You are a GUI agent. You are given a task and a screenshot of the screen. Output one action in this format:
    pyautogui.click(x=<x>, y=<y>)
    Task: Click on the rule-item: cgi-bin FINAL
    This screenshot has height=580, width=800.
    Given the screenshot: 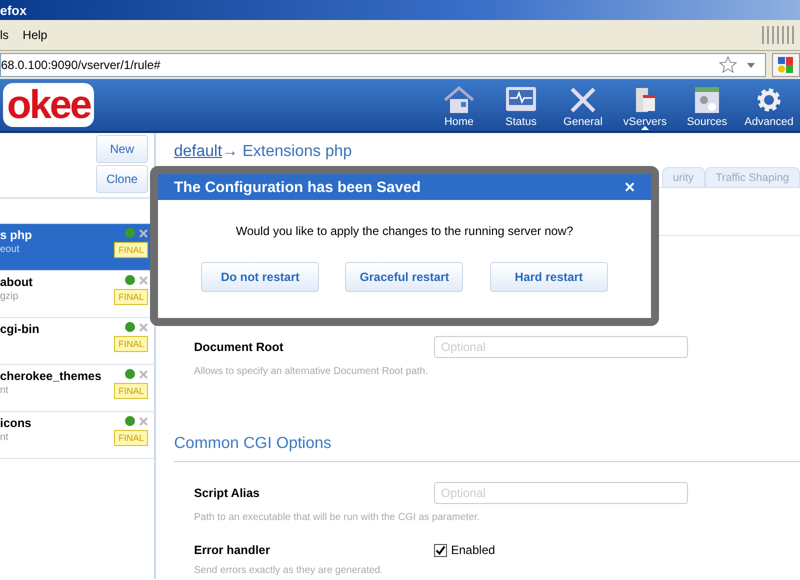 What is the action you would take?
    pyautogui.click(x=77, y=341)
    